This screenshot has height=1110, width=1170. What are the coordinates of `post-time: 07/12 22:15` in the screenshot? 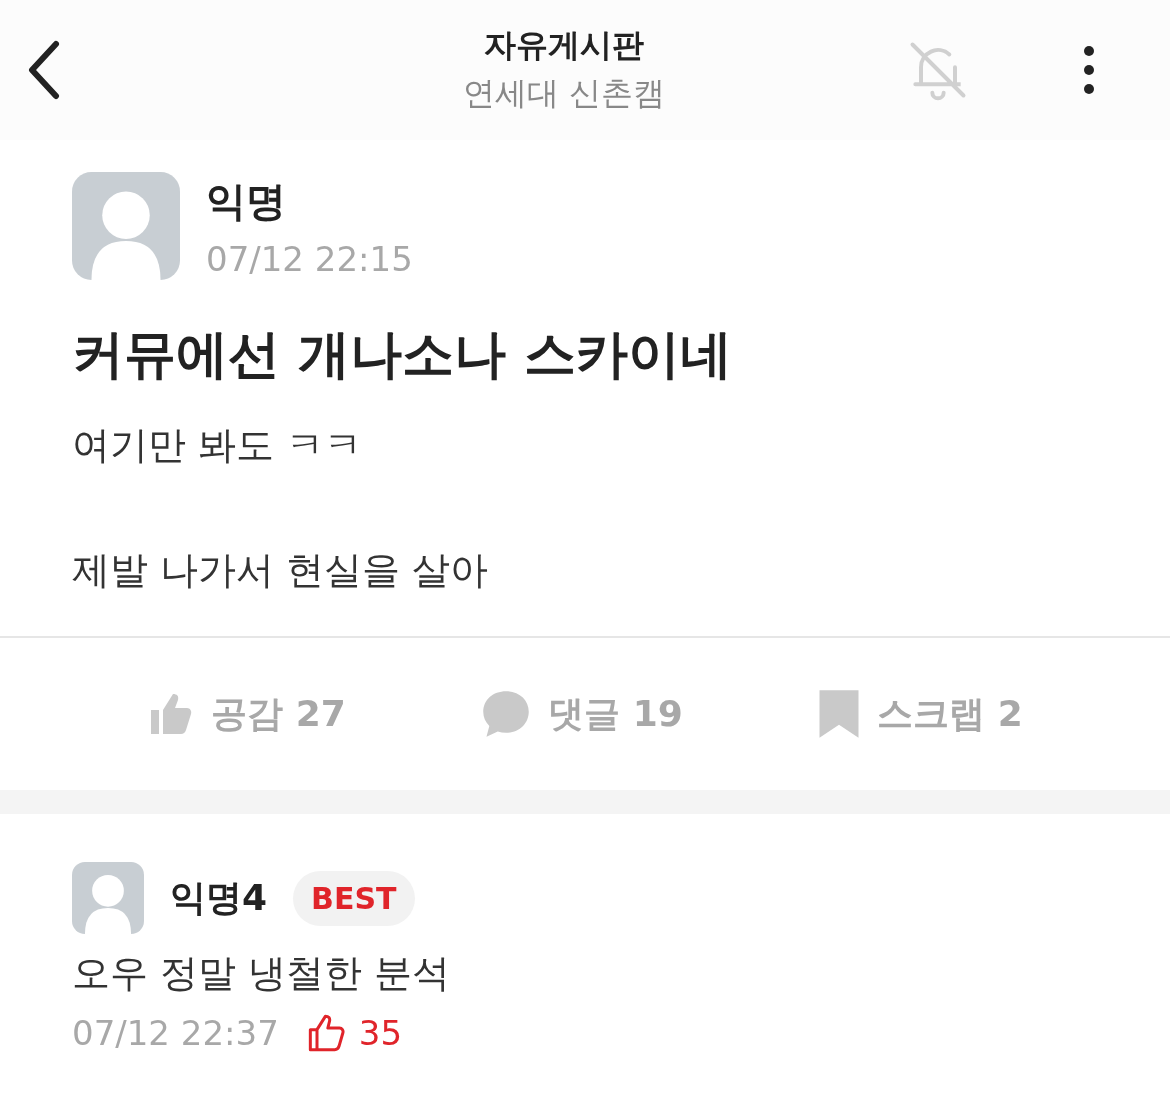 It's located at (309, 258).